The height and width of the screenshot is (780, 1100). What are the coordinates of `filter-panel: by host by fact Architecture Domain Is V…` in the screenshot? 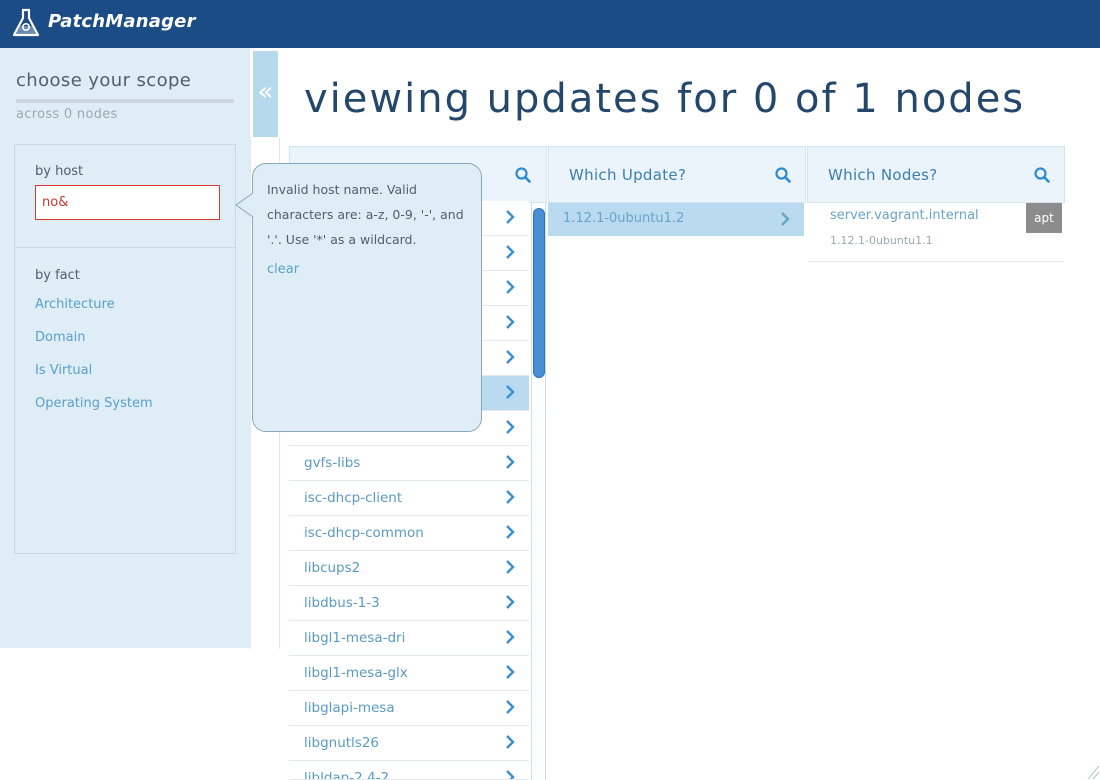 It's located at (125, 349).